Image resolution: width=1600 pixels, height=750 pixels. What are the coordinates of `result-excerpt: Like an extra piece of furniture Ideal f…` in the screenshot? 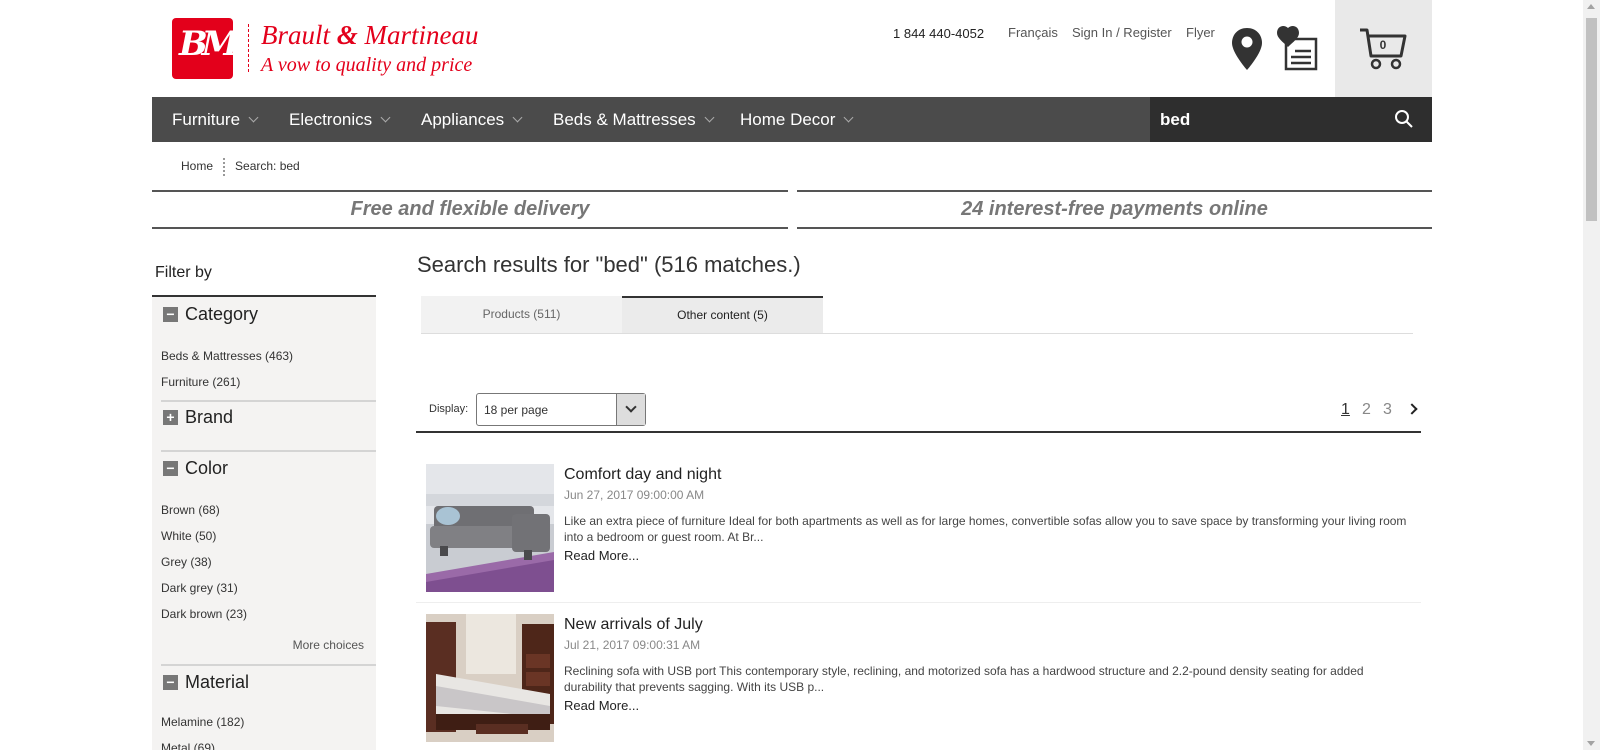 It's located at (985, 529).